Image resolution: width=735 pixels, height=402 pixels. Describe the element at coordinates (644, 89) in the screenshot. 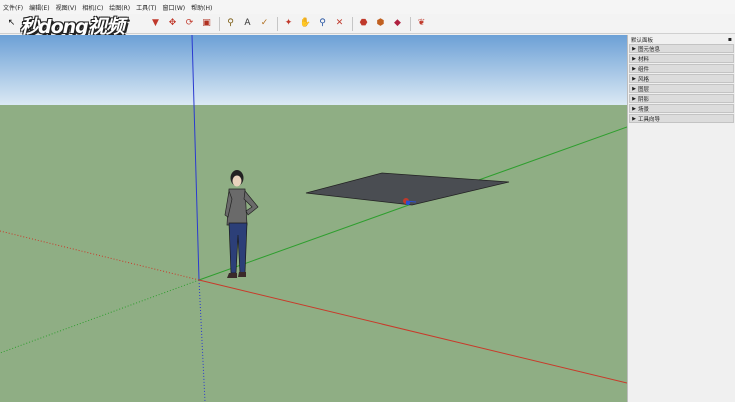

I see `panel-label: 图层` at that location.